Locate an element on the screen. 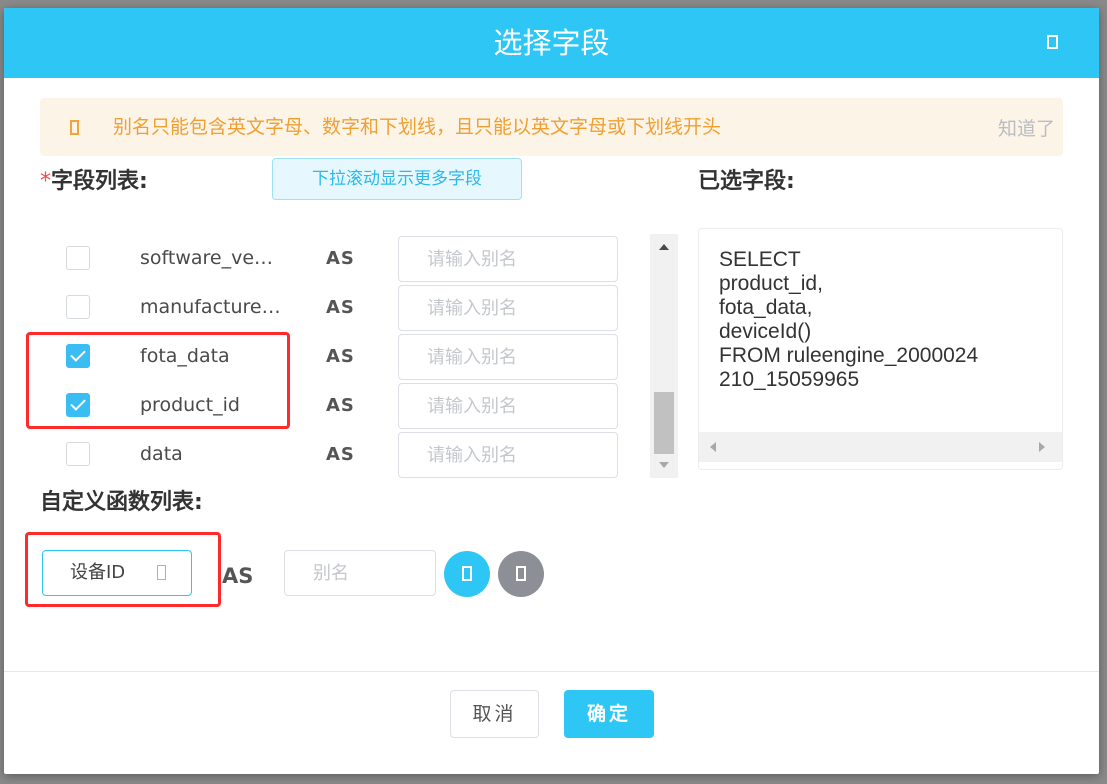 This screenshot has width=1107, height=784. field-list-title: 字段列表: is located at coordinates (99, 181).